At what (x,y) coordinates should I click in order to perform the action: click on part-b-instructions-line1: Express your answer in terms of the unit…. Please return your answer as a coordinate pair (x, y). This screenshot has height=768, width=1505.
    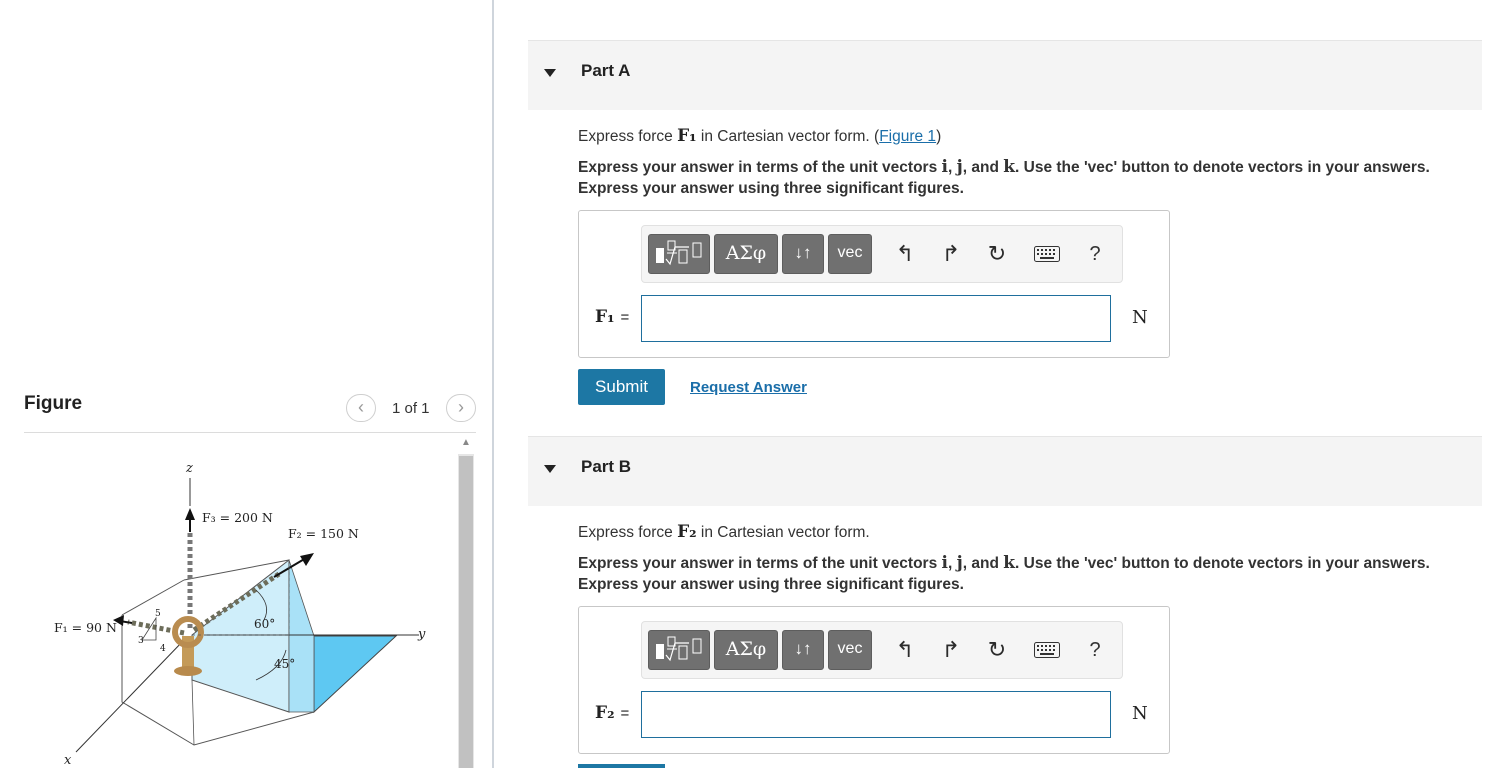
    Looking at the image, I should click on (1033, 563).